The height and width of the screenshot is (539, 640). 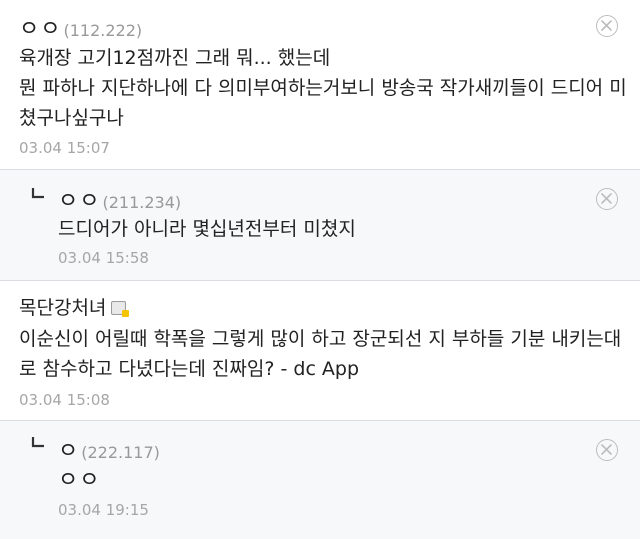 I want to click on author-ip: (211.234), so click(x=142, y=202).